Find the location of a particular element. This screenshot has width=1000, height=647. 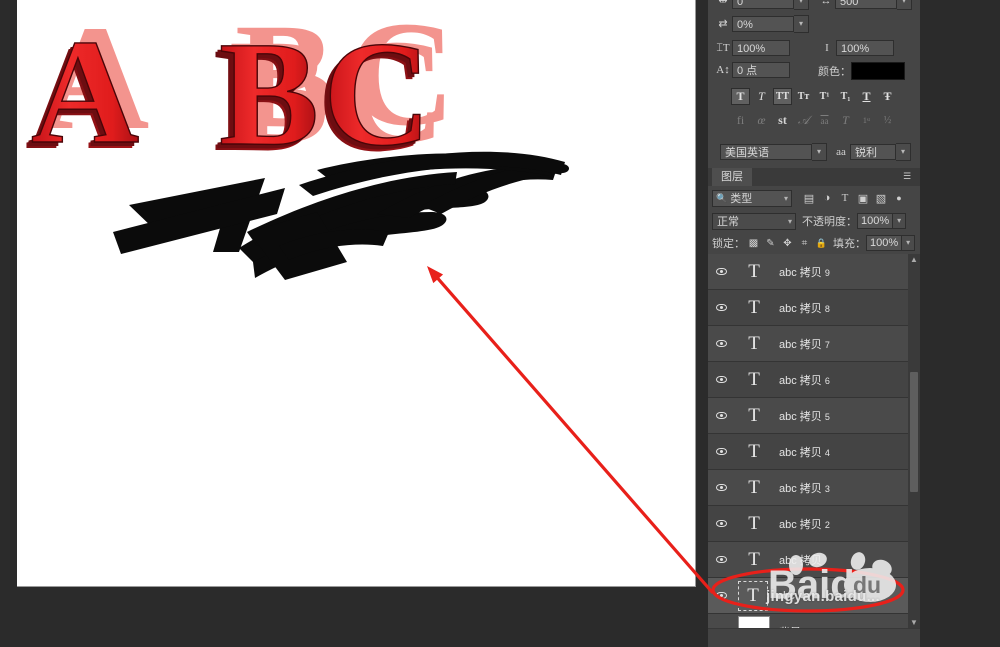

layer-name: abc 拷贝 2 is located at coordinates (804, 524).